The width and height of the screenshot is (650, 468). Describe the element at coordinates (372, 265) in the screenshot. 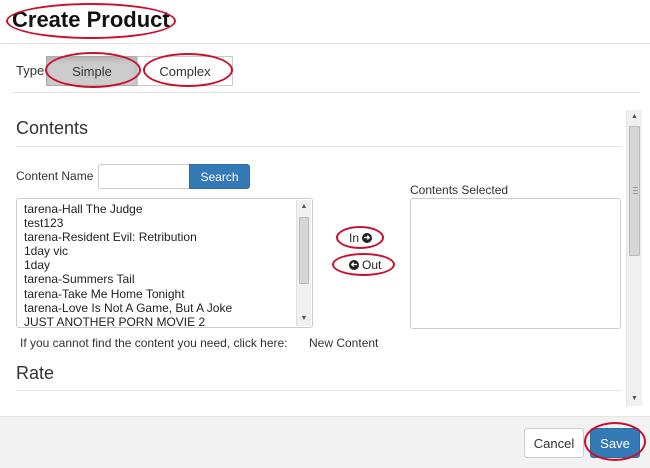

I see `out-button-label: Out` at that location.